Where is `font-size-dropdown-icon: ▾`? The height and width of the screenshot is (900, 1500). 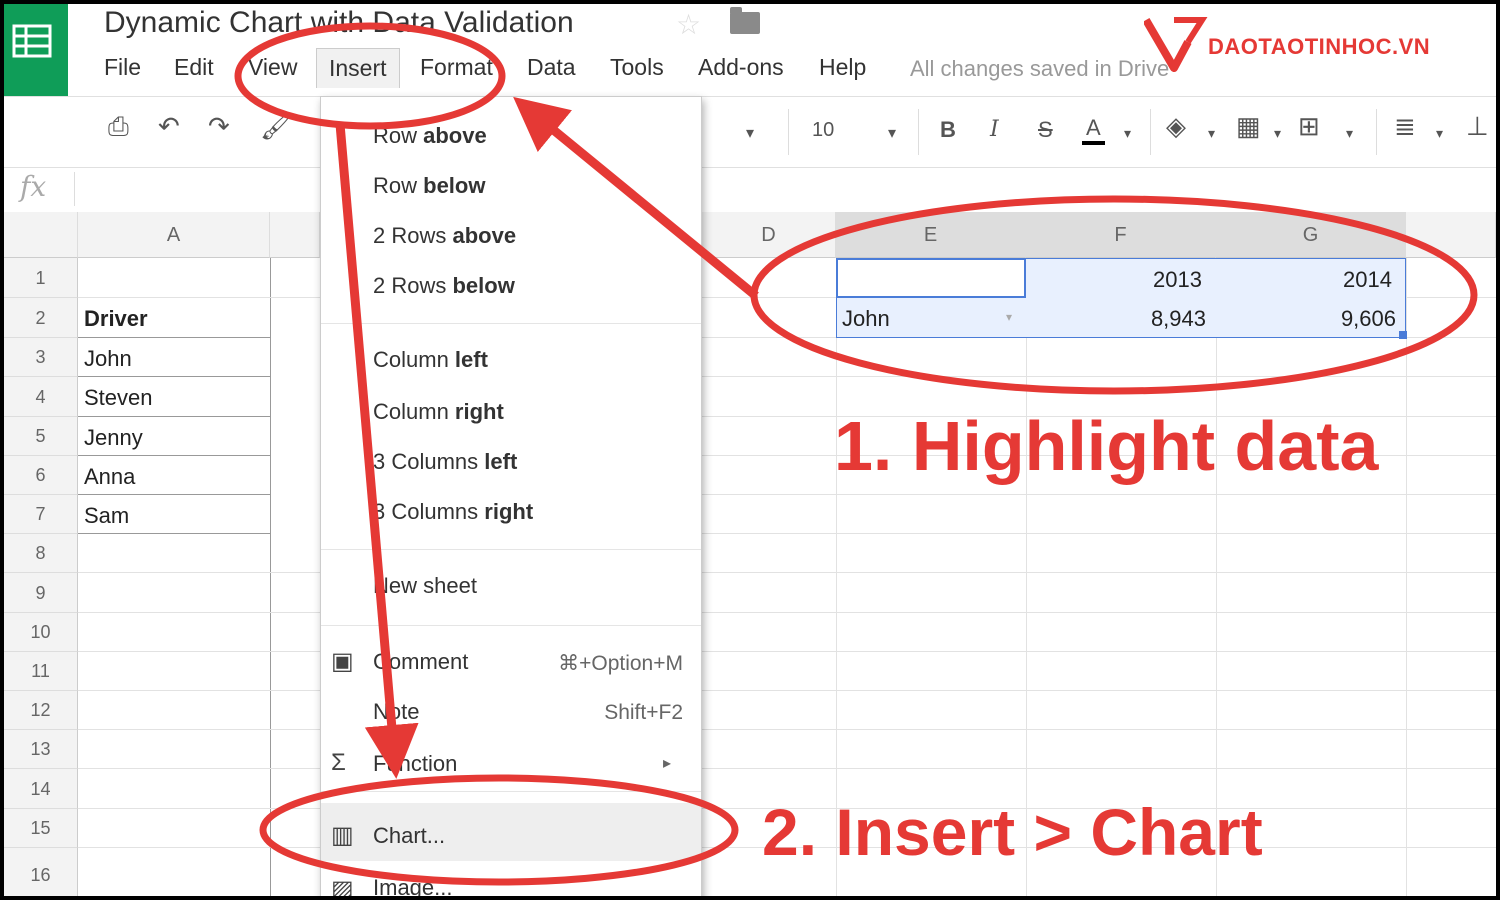
font-size-dropdown-icon: ▾ is located at coordinates (892, 133).